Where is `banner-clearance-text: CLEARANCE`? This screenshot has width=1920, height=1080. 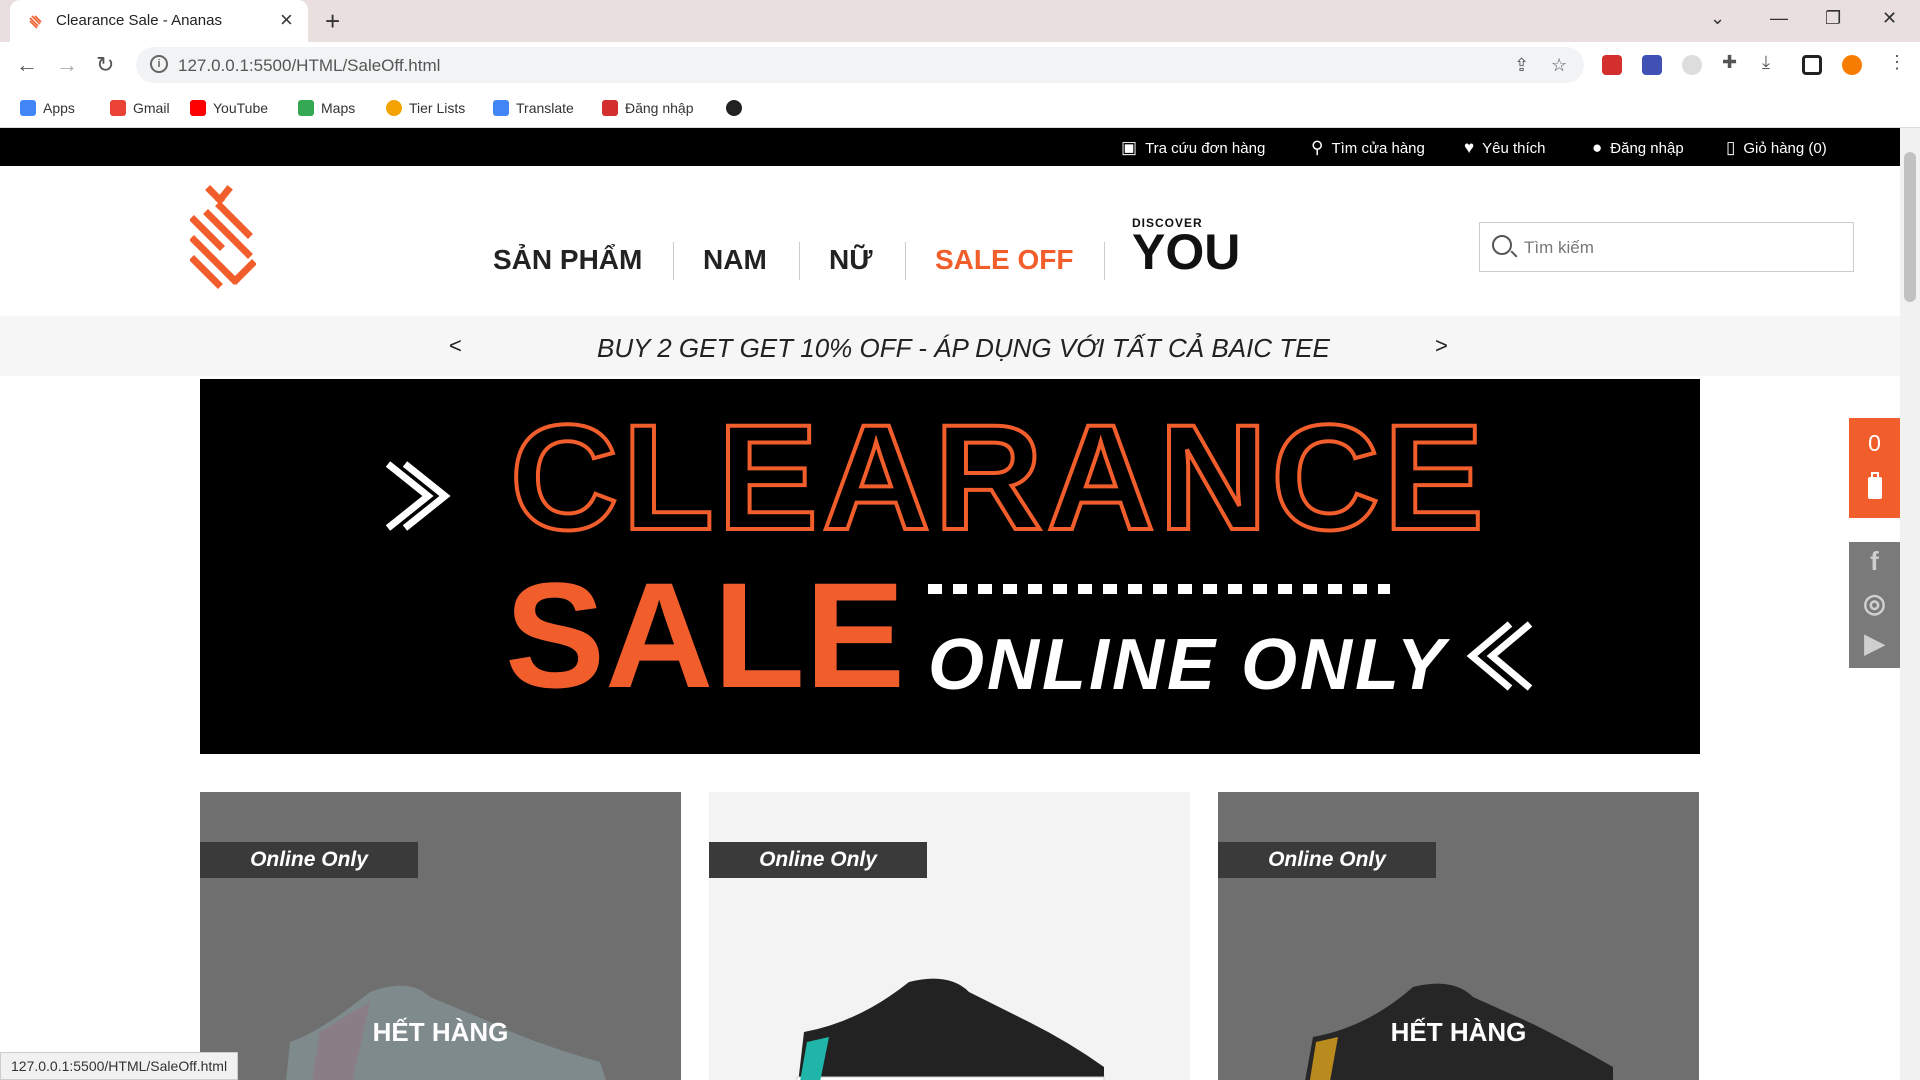 banner-clearance-text: CLEARANCE is located at coordinates (999, 477).